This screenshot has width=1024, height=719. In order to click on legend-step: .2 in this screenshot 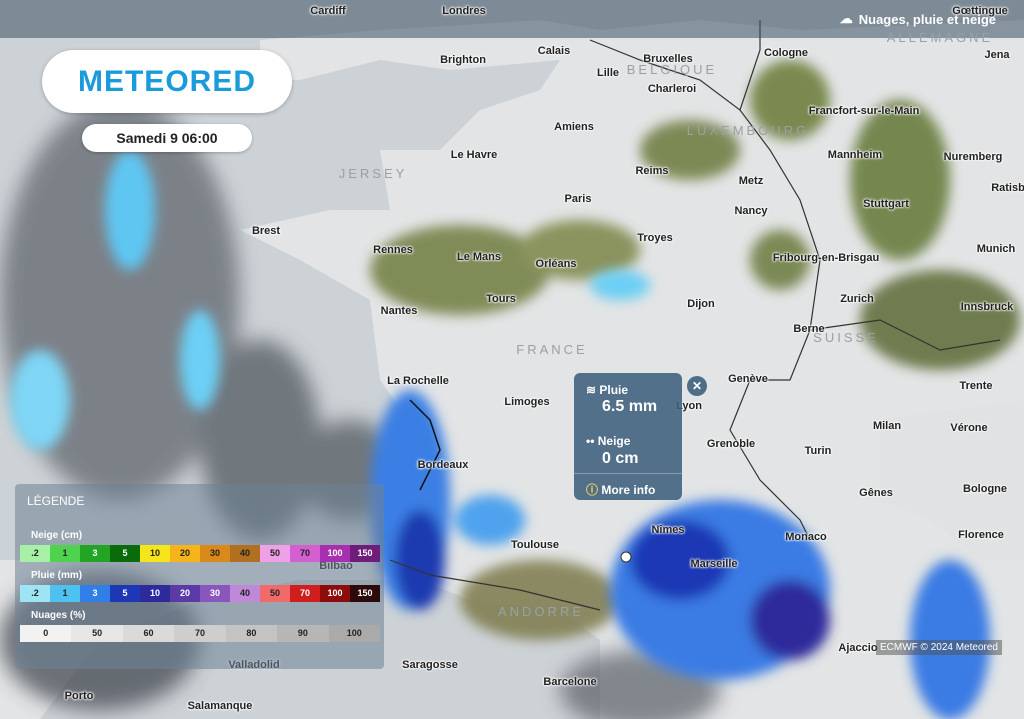, I will do `click(35, 553)`.